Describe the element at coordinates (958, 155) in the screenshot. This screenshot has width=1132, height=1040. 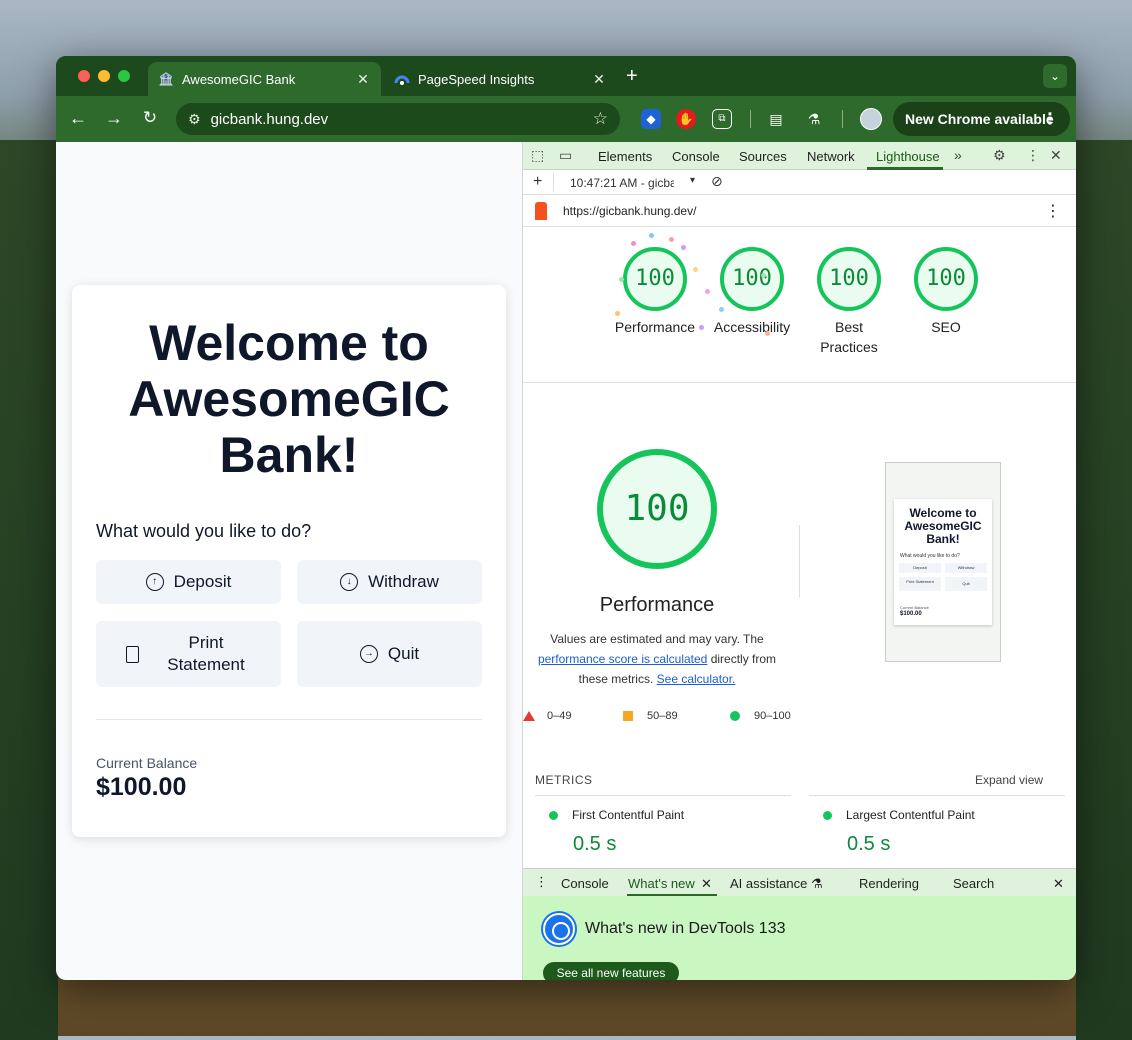
I see `more-tabs-chevron-icon: »` at that location.